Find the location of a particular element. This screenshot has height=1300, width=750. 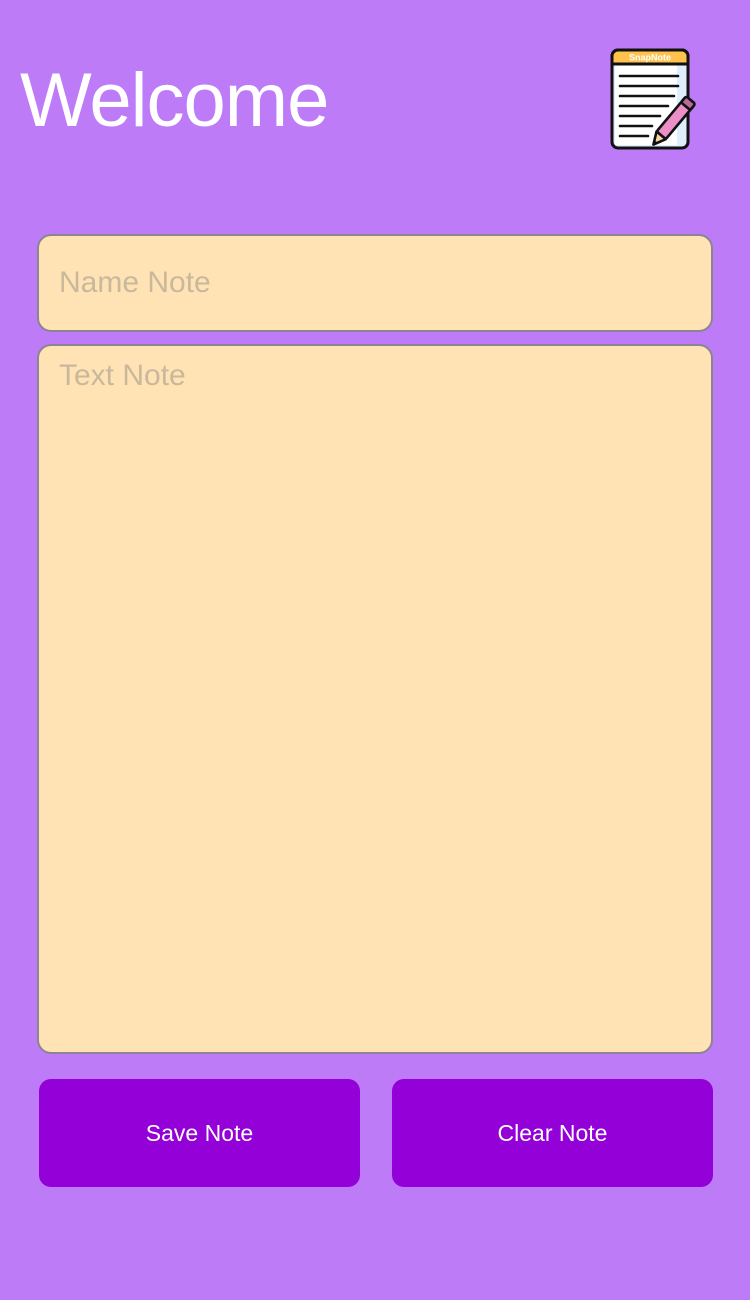

clear-note-button: Clear Note is located at coordinates (552, 1133).